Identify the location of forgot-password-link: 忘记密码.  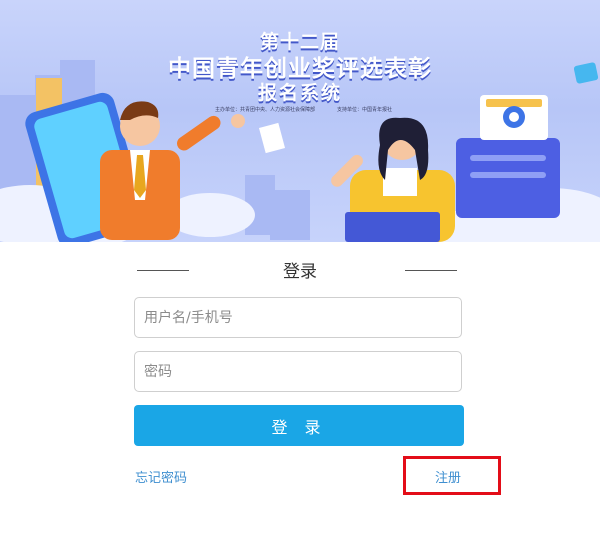
(161, 476).